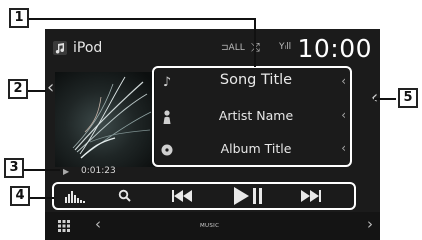  I want to click on artist-person-icon, so click(167, 117).